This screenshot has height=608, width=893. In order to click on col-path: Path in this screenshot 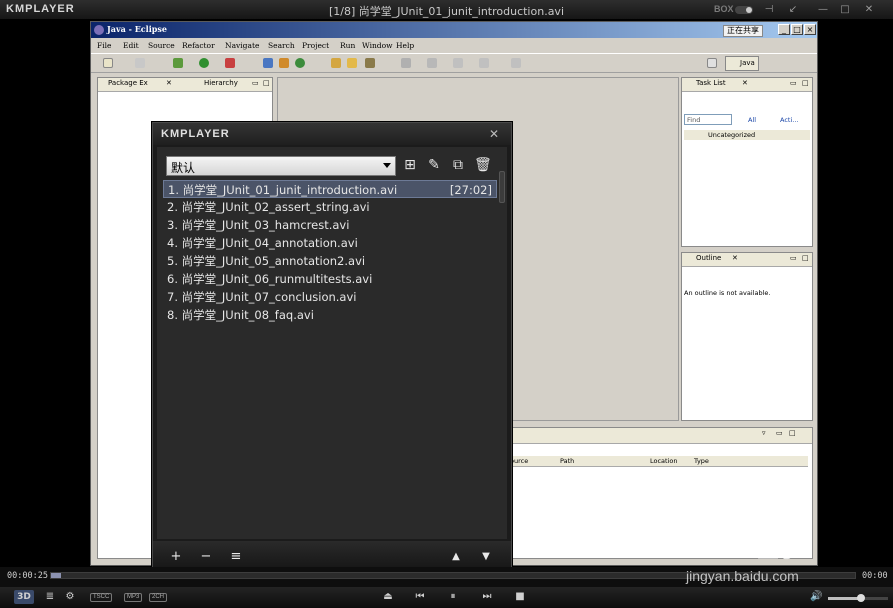, I will do `click(567, 461)`.